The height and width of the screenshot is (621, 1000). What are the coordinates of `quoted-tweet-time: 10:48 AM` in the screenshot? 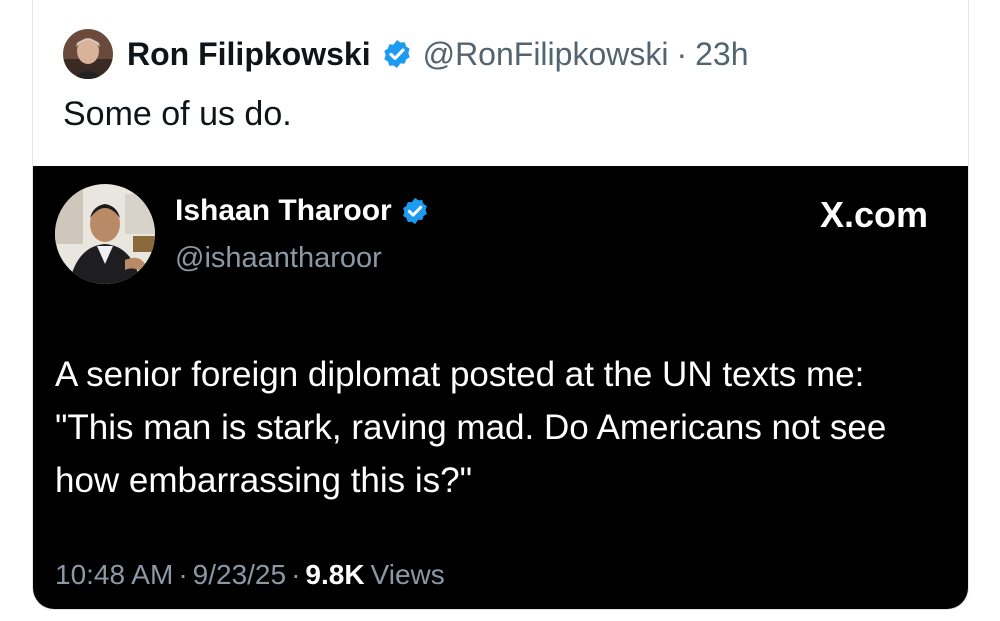 It's located at (114, 575).